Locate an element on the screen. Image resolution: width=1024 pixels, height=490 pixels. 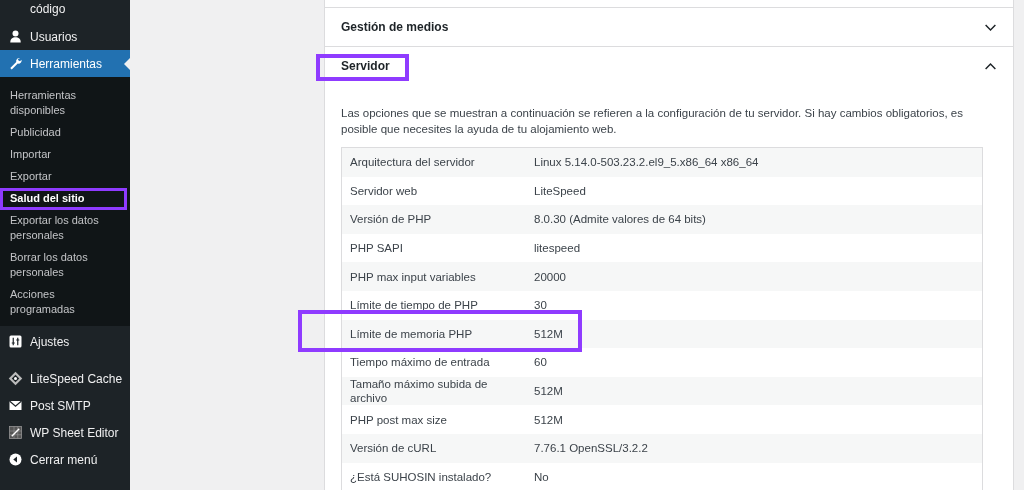
submenu-item: Acciones programadas is located at coordinates (63, 302).